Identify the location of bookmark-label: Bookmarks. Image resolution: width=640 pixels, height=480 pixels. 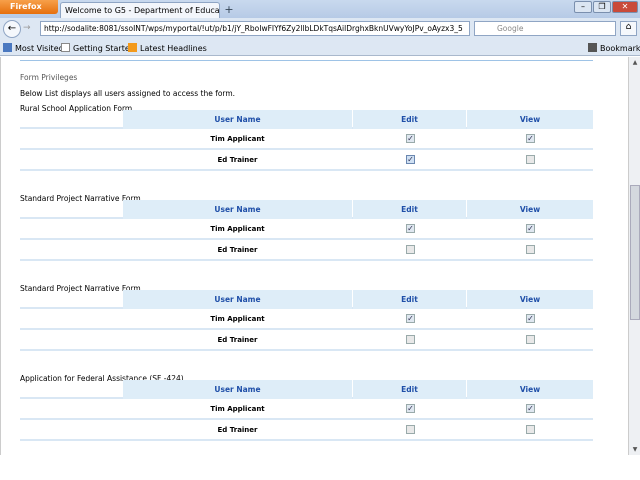
(620, 48).